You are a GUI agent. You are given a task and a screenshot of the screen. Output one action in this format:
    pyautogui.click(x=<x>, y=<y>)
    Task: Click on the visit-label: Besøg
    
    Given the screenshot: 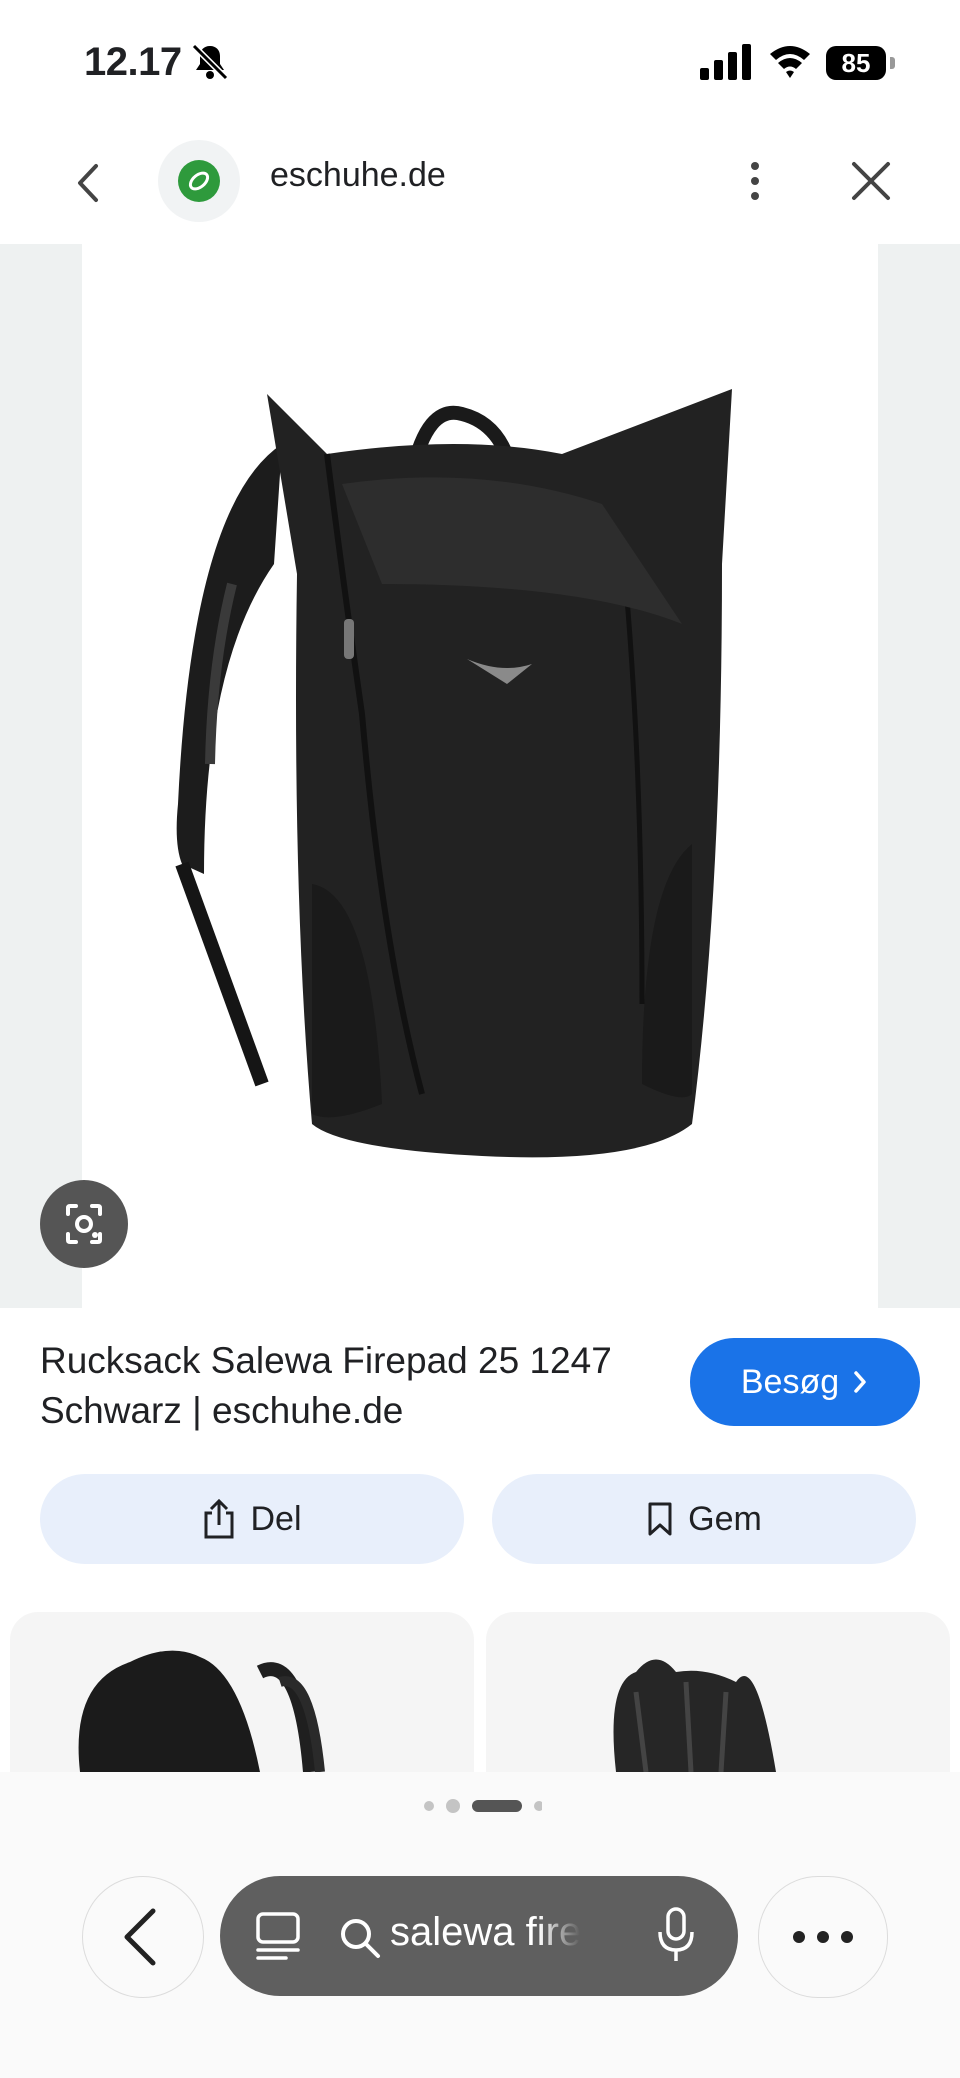 What is the action you would take?
    pyautogui.click(x=790, y=1381)
    